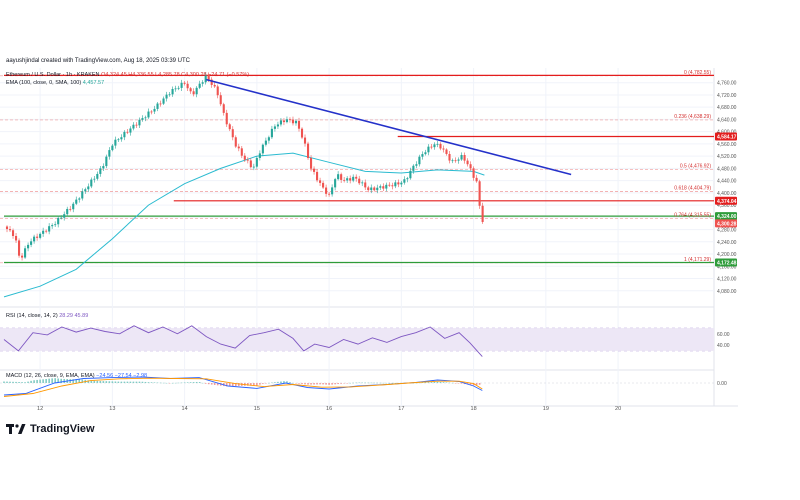  What do you see at coordinates (62, 429) in the screenshot?
I see `tradingview-brand: TradingView` at bounding box center [62, 429].